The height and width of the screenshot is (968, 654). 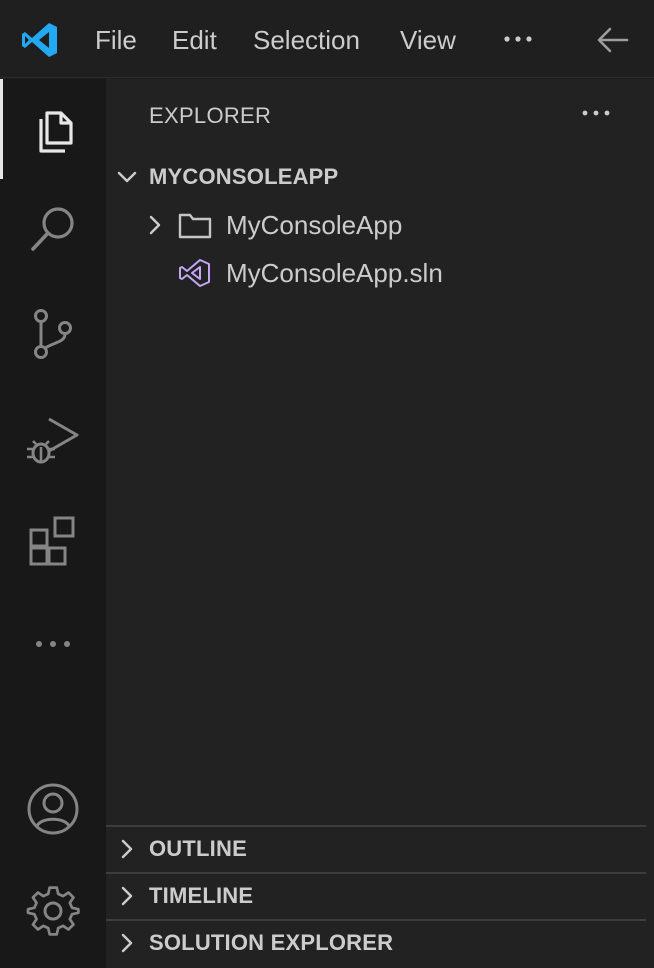 What do you see at coordinates (428, 40) in the screenshot?
I see `menu-view: View` at bounding box center [428, 40].